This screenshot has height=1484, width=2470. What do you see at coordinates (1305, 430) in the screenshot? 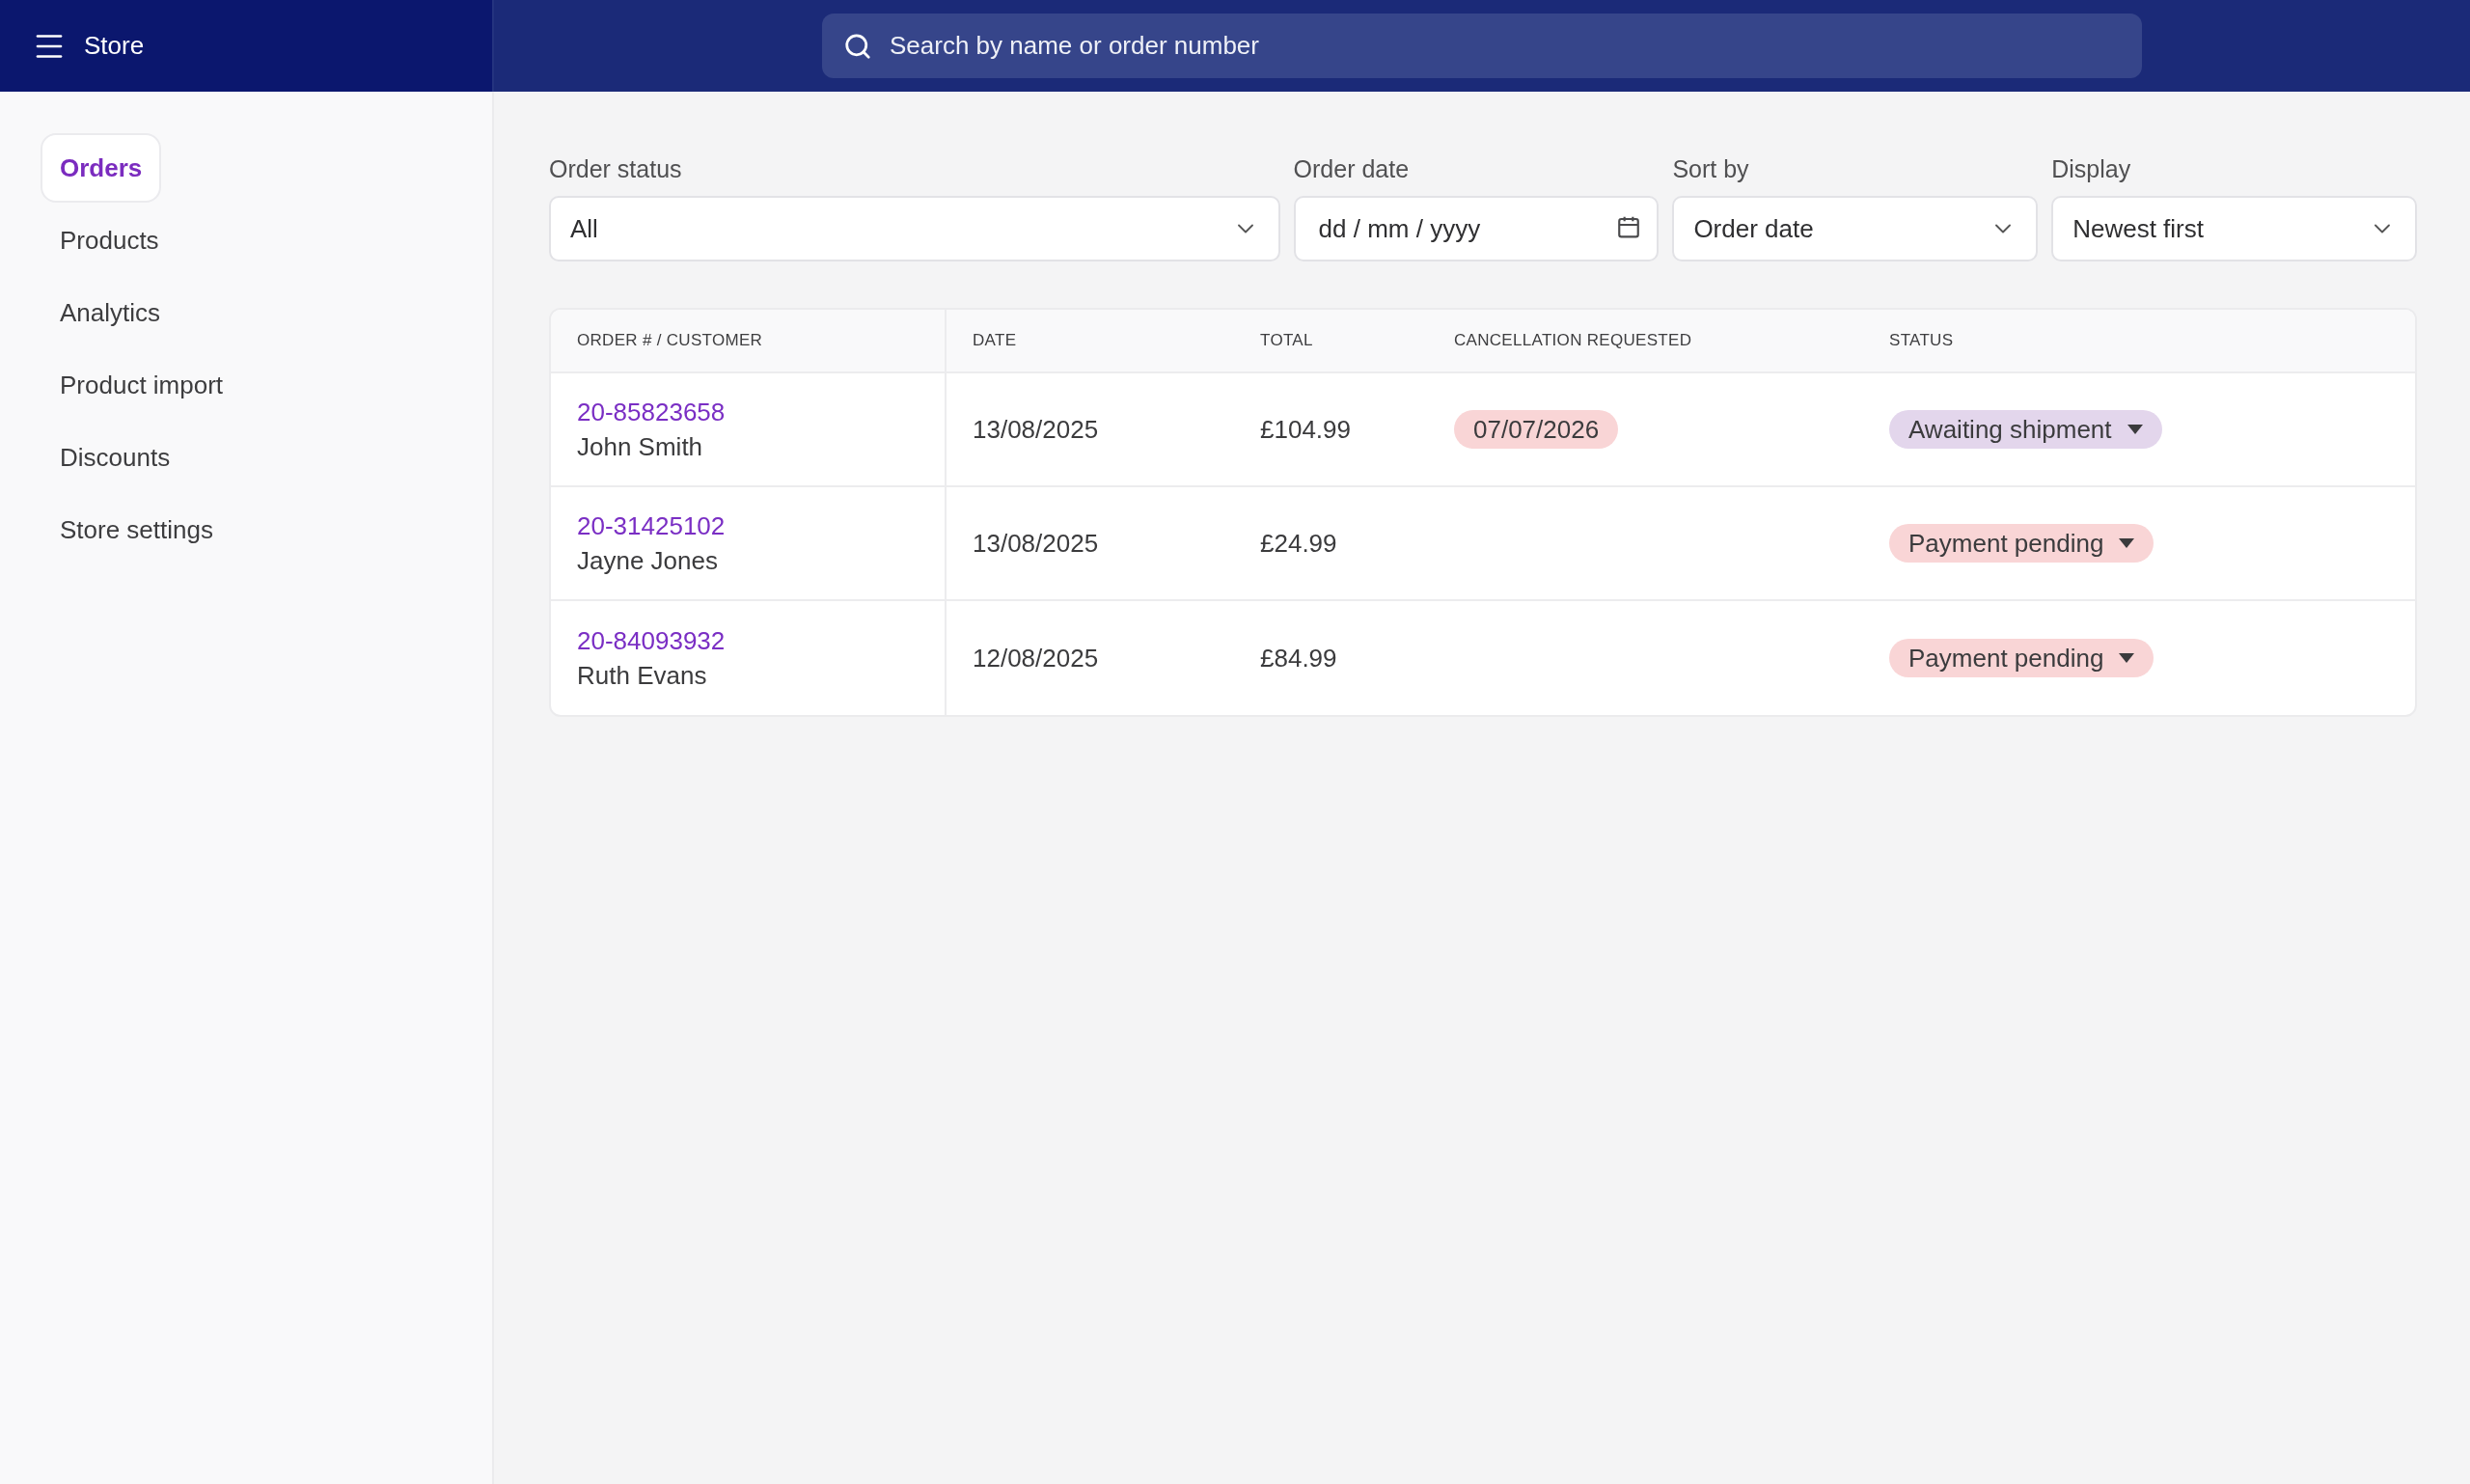
I see `order-total: £104.99` at bounding box center [1305, 430].